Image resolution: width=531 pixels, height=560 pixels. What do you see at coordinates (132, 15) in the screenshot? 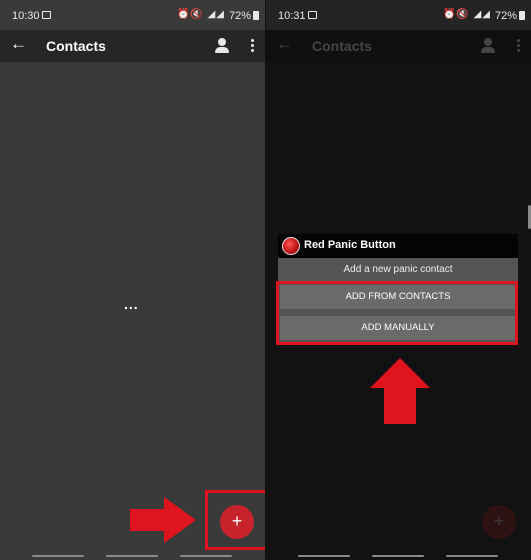
I see `status-bar: 10:30 ⏰🔇 ◢◢ 72%` at bounding box center [132, 15].